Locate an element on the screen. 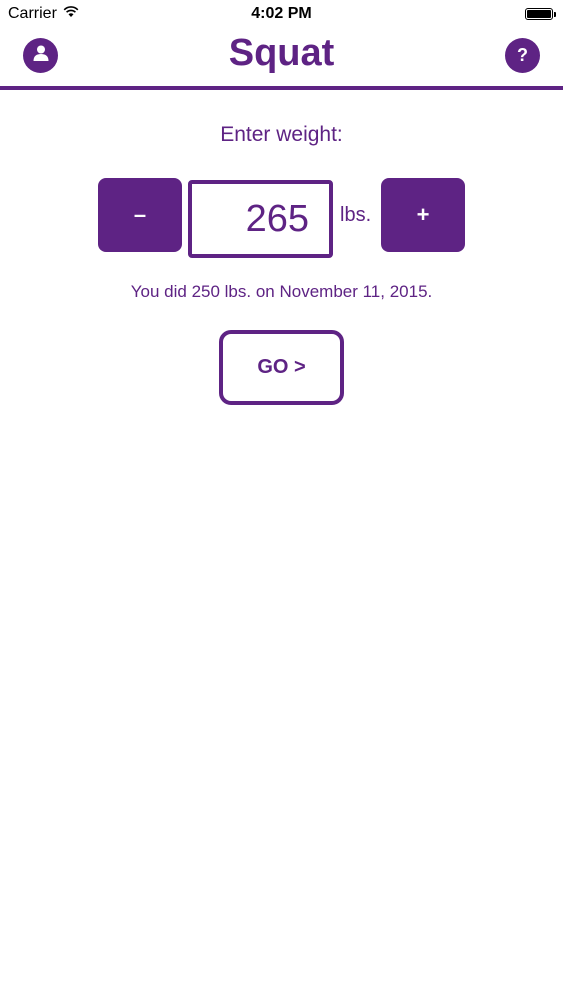 This screenshot has width=563, height=1000. battery-icon is located at coordinates (540, 14).